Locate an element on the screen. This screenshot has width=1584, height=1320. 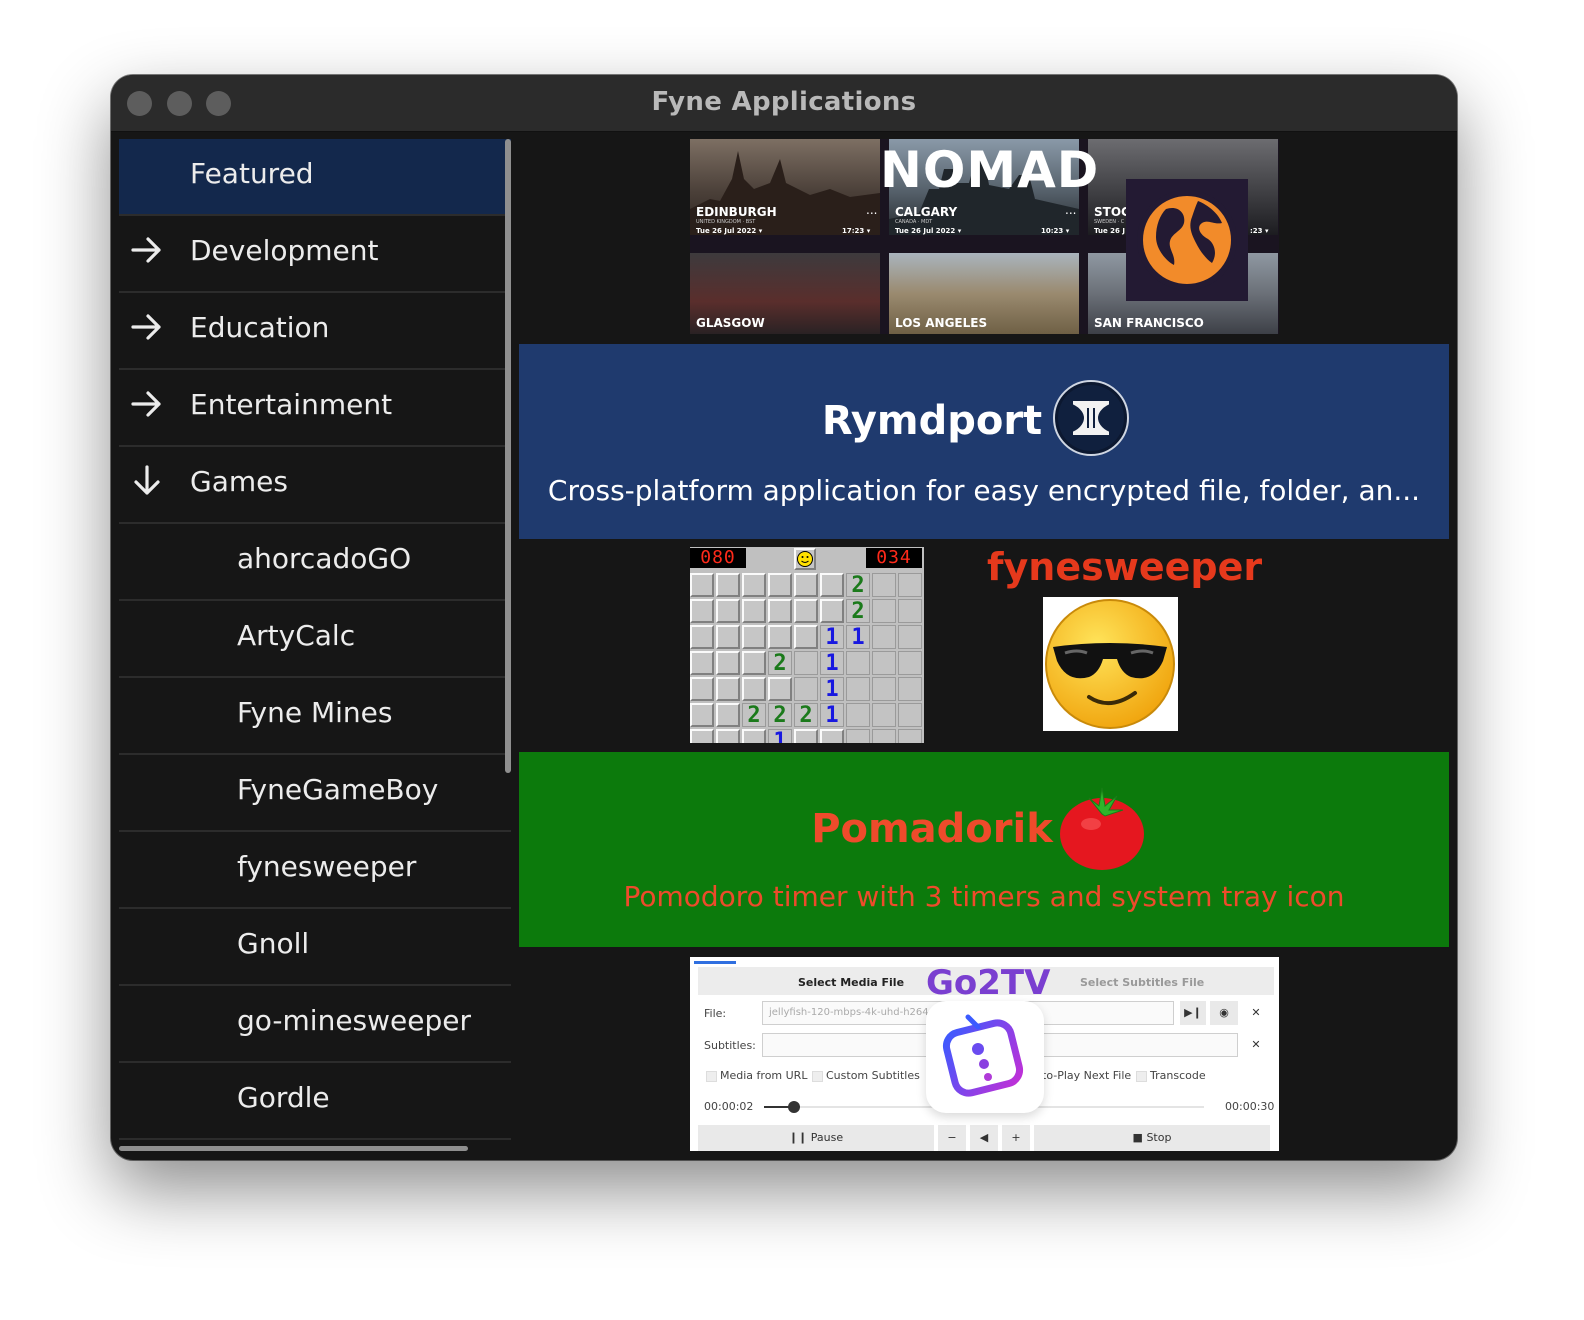
clear-file-icon: ✕ is located at coordinates (1256, 1013).